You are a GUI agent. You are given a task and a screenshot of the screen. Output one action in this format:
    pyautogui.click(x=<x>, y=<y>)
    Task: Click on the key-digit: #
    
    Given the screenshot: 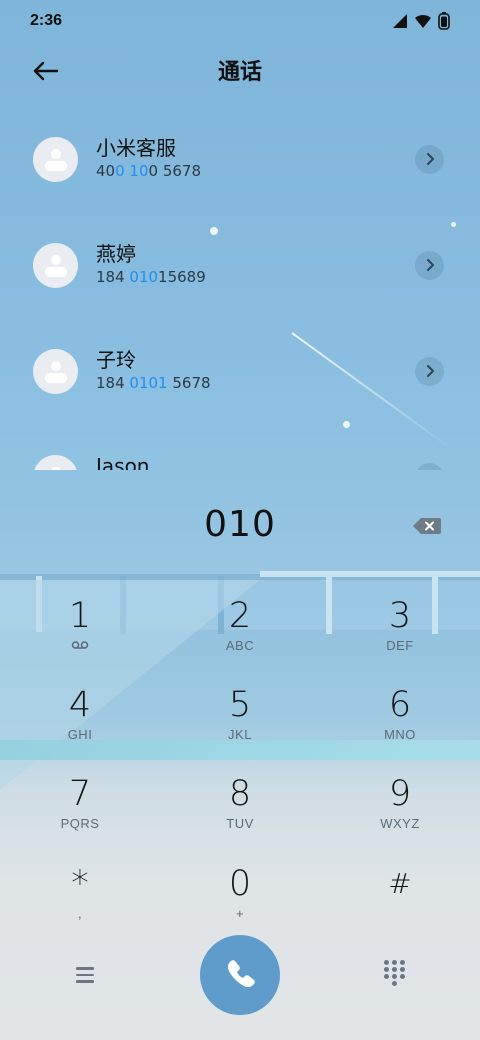 What is the action you would take?
    pyautogui.click(x=400, y=883)
    